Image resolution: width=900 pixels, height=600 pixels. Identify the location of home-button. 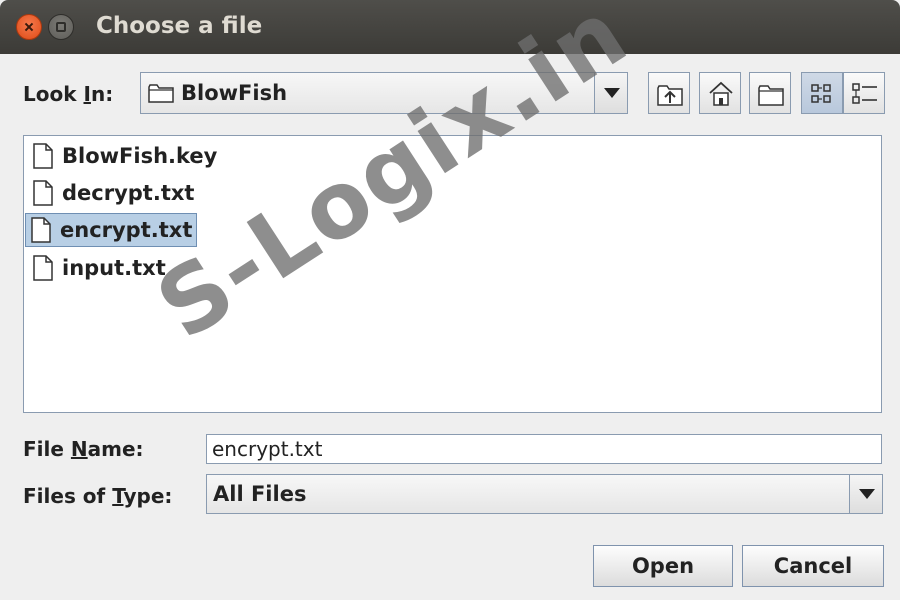
(720, 93).